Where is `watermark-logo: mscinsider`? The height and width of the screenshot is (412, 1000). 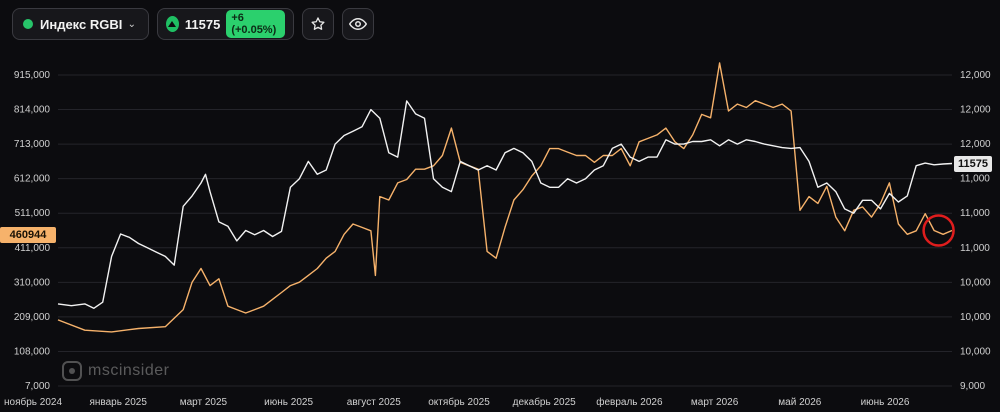
watermark-logo: mscinsider is located at coordinates (115, 371).